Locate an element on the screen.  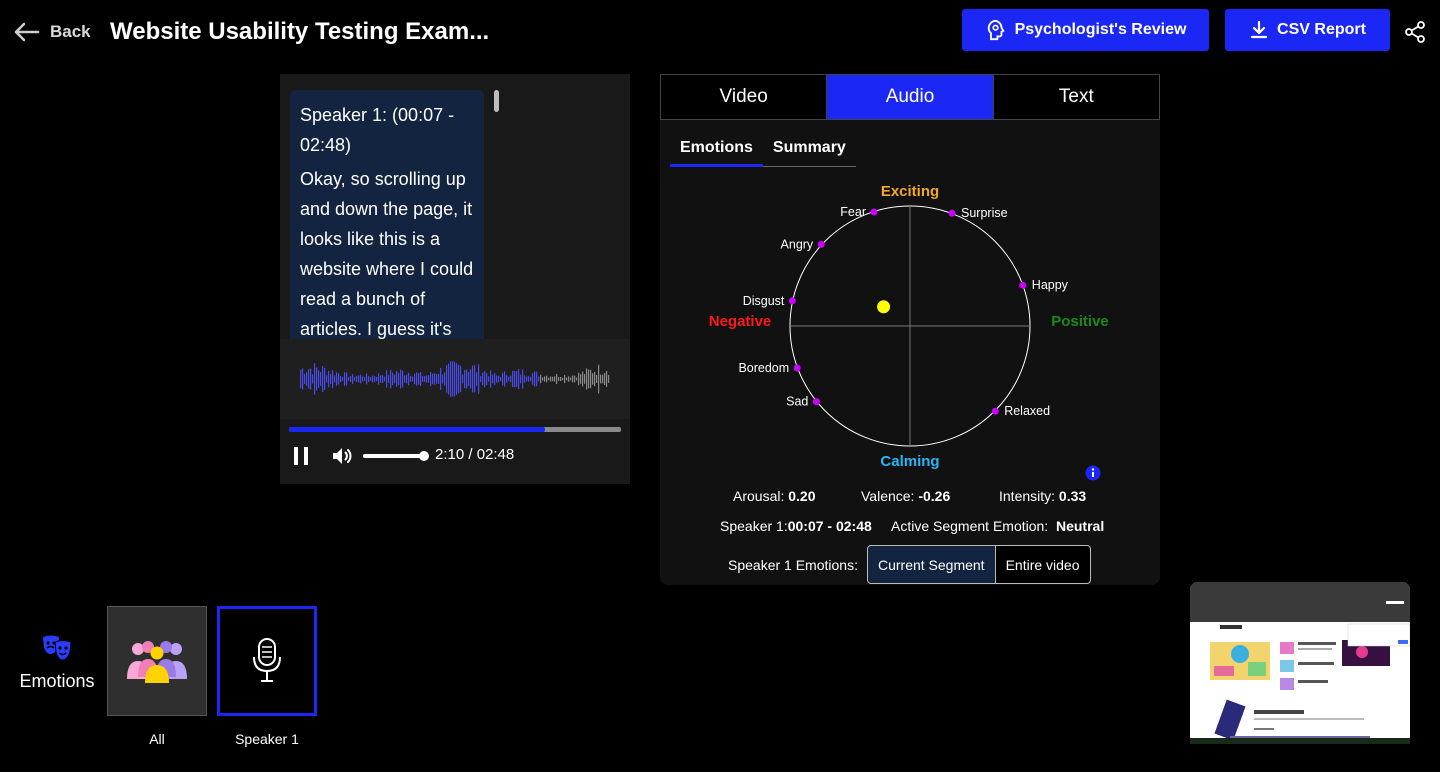
speaker-filter-all is located at coordinates (157, 661).